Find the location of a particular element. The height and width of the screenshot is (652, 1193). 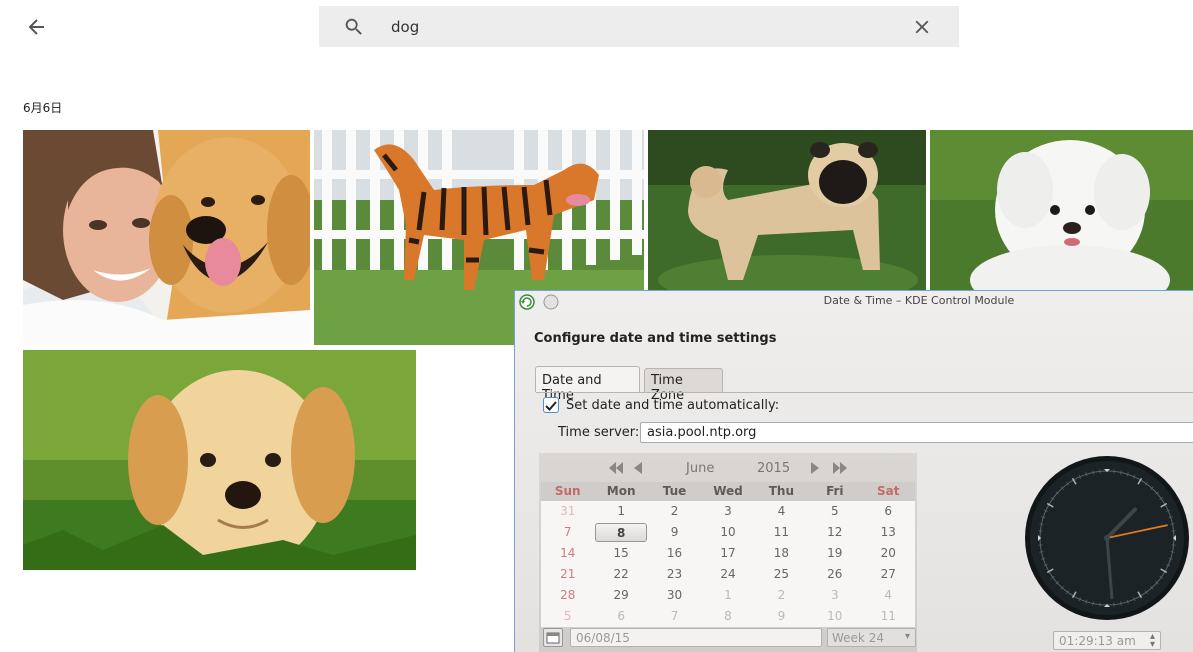

calendar-day: 31 is located at coordinates (567, 511).